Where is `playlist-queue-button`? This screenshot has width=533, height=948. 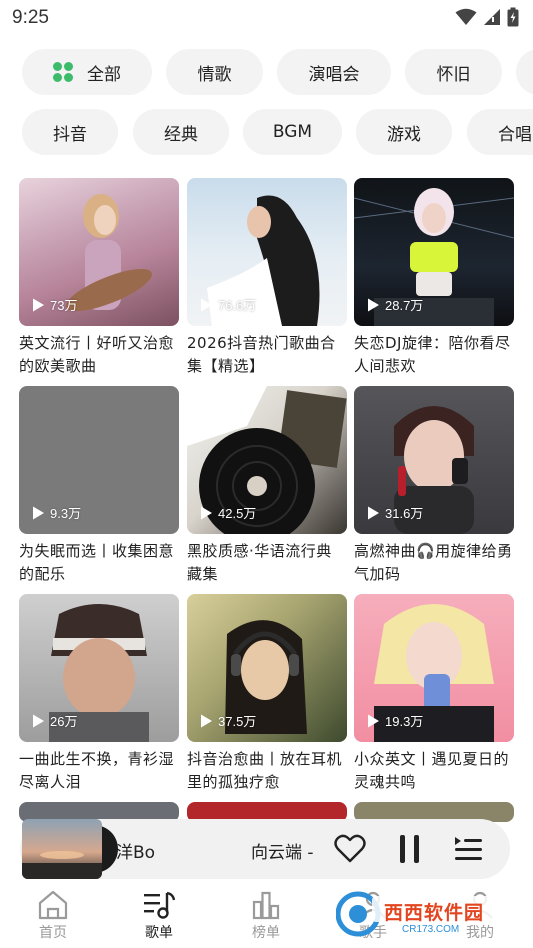 playlist-queue-button is located at coordinates (468, 849).